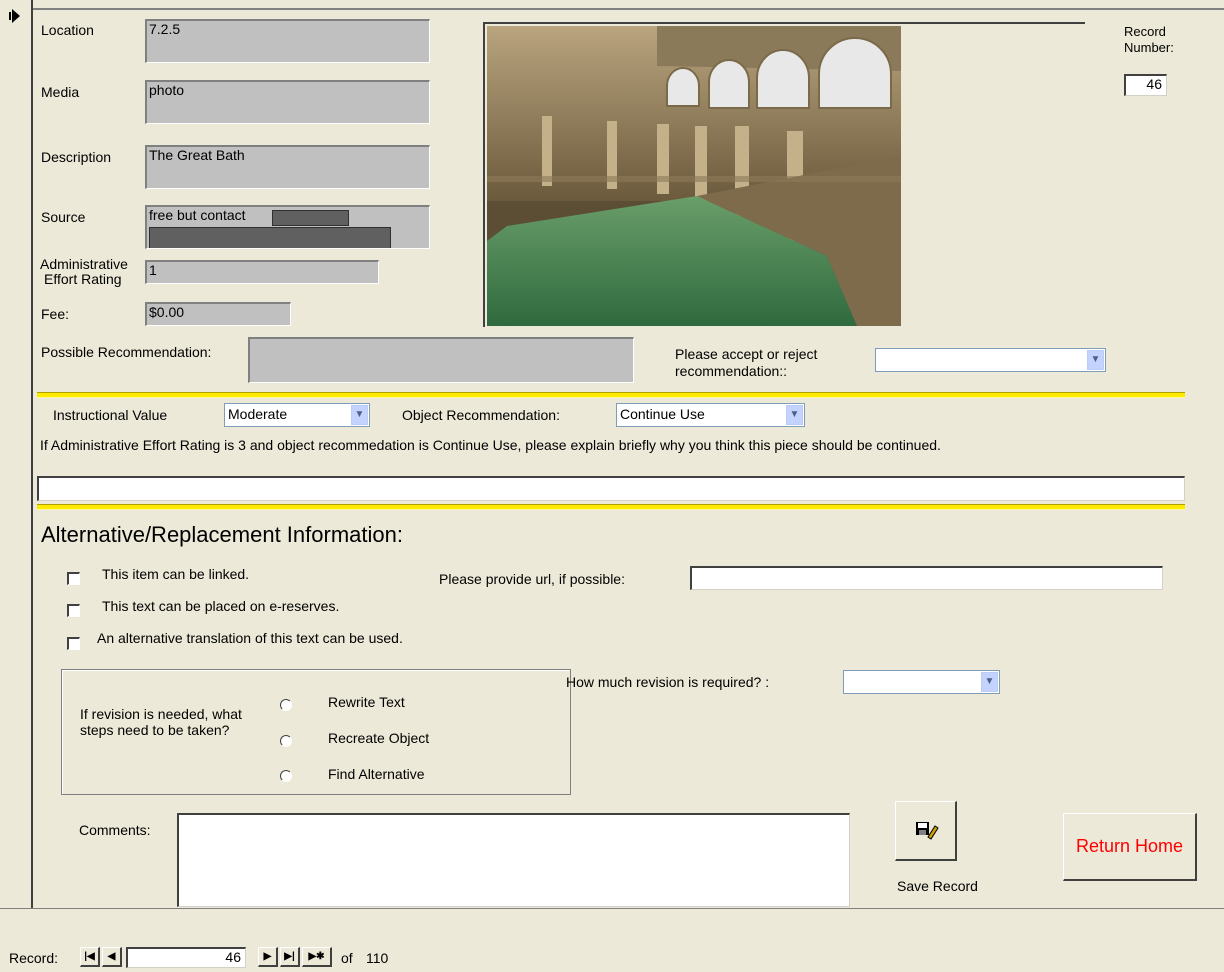 This screenshot has width=1224, height=972. I want to click on recreate-object-label: Recreate Object, so click(379, 738).